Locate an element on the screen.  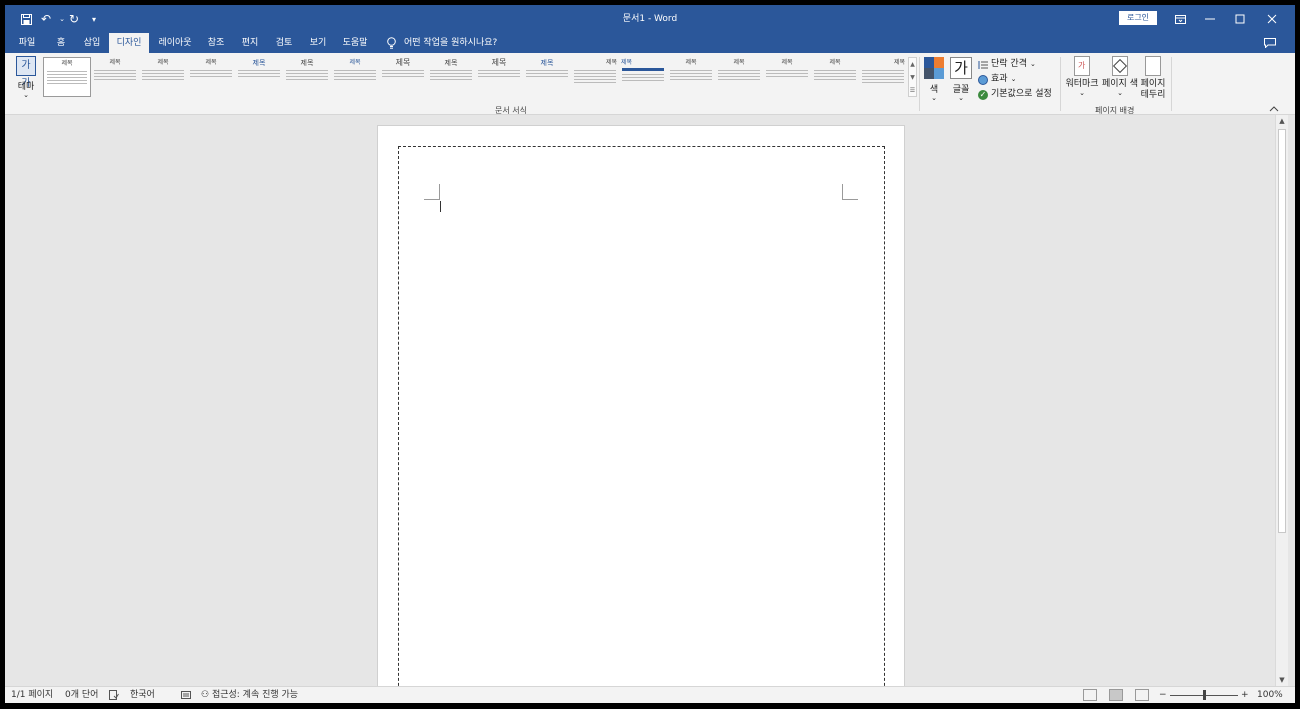
language: 한국어 is located at coordinates (142, 695).